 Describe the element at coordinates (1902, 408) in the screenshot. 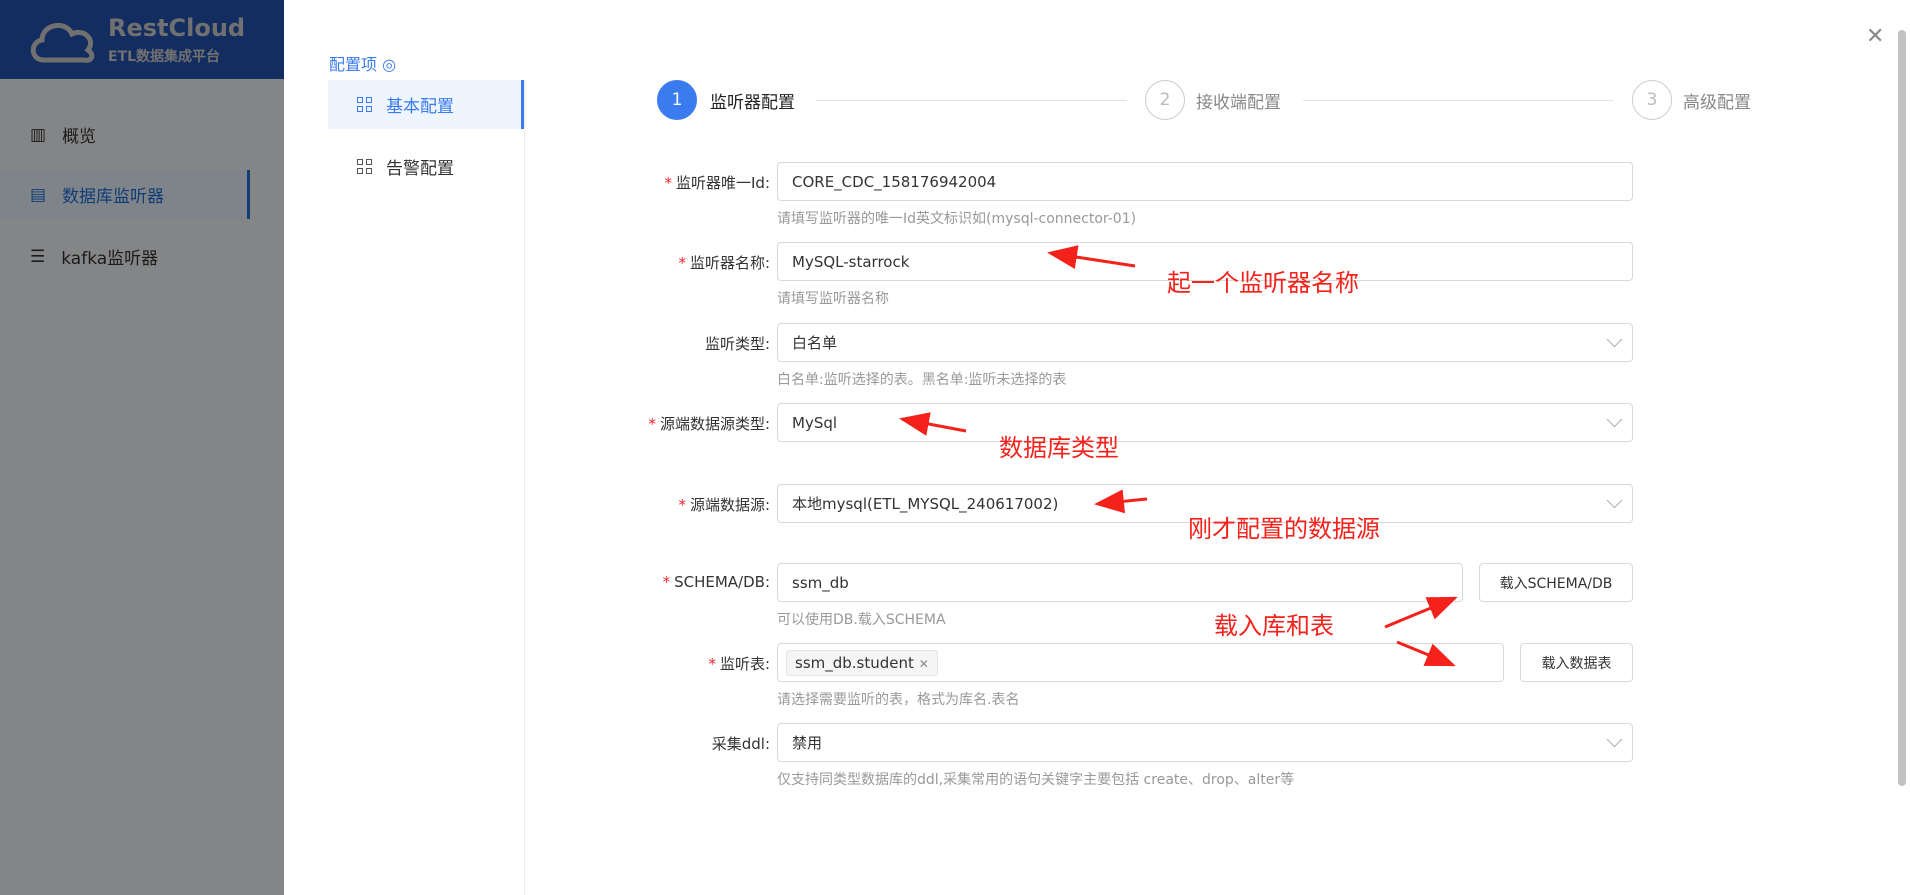

I see `scrollbar` at that location.